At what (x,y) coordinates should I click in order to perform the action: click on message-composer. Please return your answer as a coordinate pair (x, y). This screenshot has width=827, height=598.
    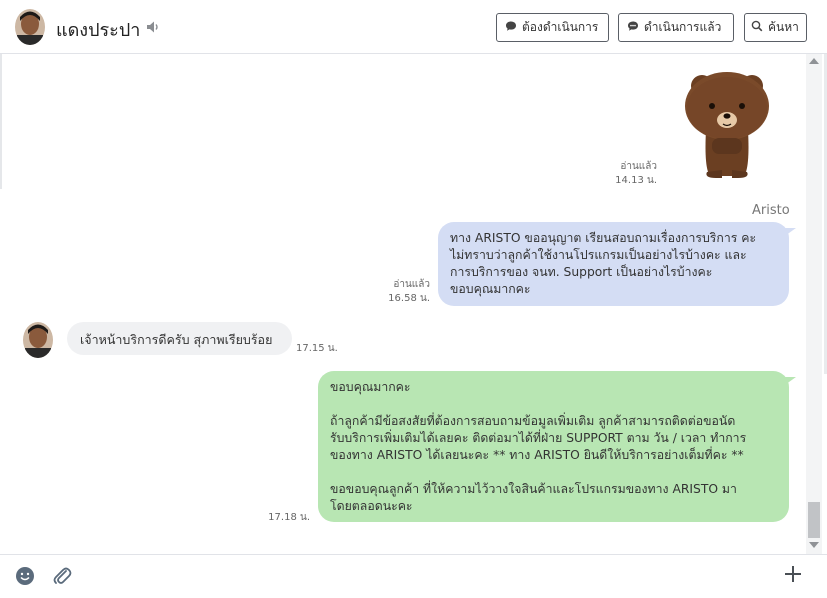
    Looking at the image, I should click on (413, 576).